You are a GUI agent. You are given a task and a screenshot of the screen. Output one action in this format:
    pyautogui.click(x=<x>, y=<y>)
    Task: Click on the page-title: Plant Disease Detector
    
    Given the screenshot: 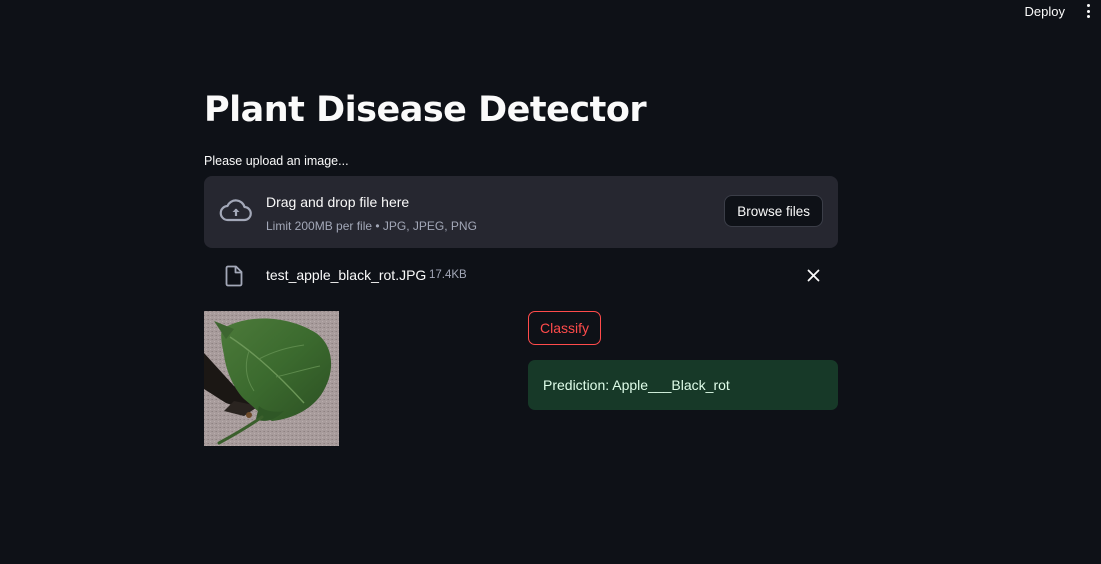 What is the action you would take?
    pyautogui.click(x=425, y=110)
    